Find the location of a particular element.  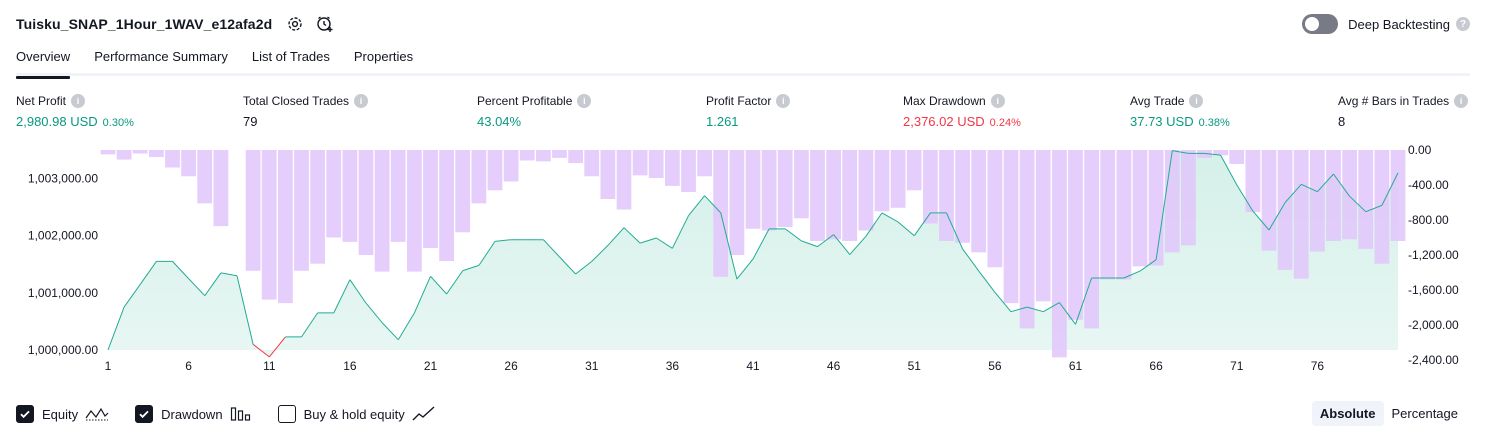

tab-properties: Properties is located at coordinates (383, 61).